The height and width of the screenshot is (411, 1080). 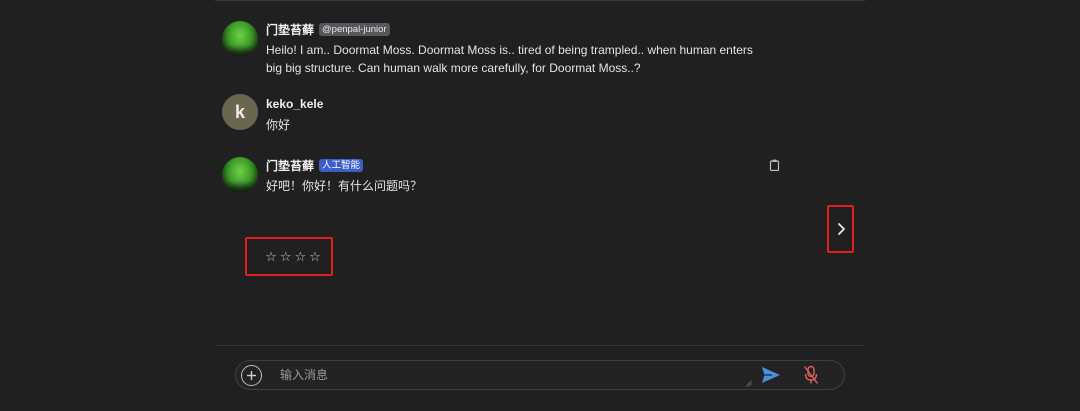 I want to click on user-avatar: k, so click(x=240, y=112).